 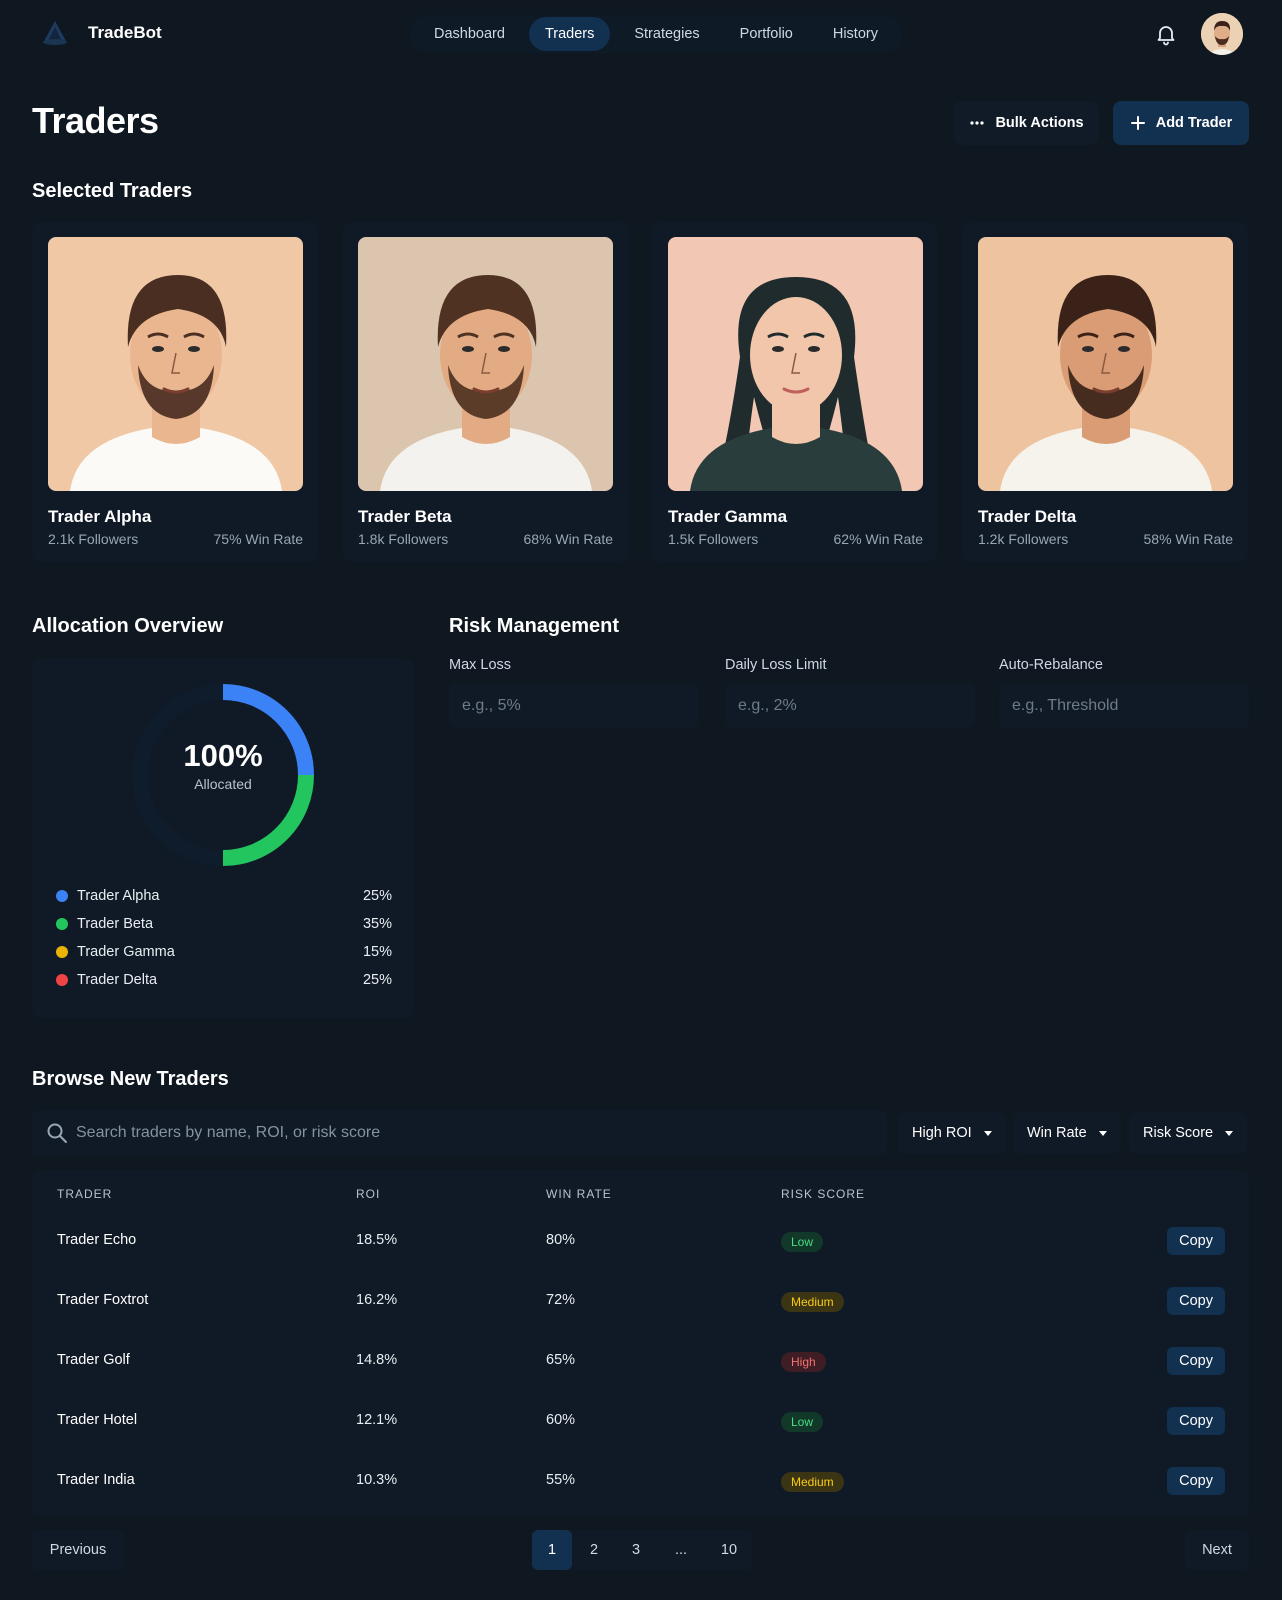 I want to click on column-risk-score: RISK SCORE, so click(x=823, y=1194).